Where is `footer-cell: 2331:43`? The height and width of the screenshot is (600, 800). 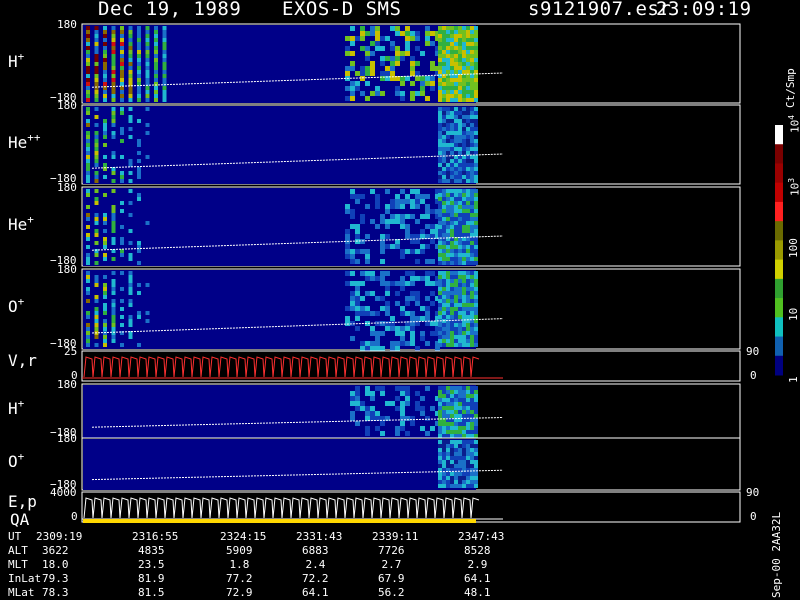 footer-cell: 2331:43 is located at coordinates (319, 536).